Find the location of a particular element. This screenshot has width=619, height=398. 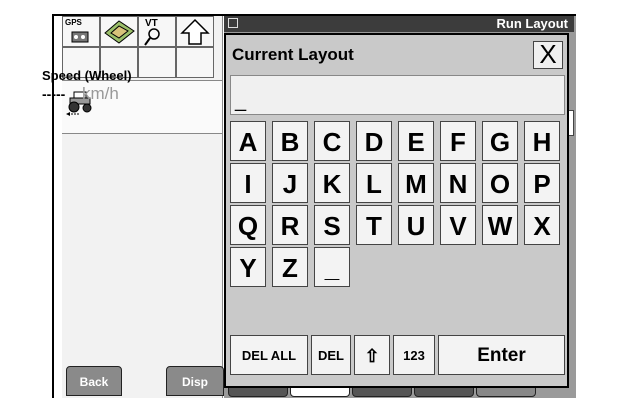

key-c: C is located at coordinates (332, 141).